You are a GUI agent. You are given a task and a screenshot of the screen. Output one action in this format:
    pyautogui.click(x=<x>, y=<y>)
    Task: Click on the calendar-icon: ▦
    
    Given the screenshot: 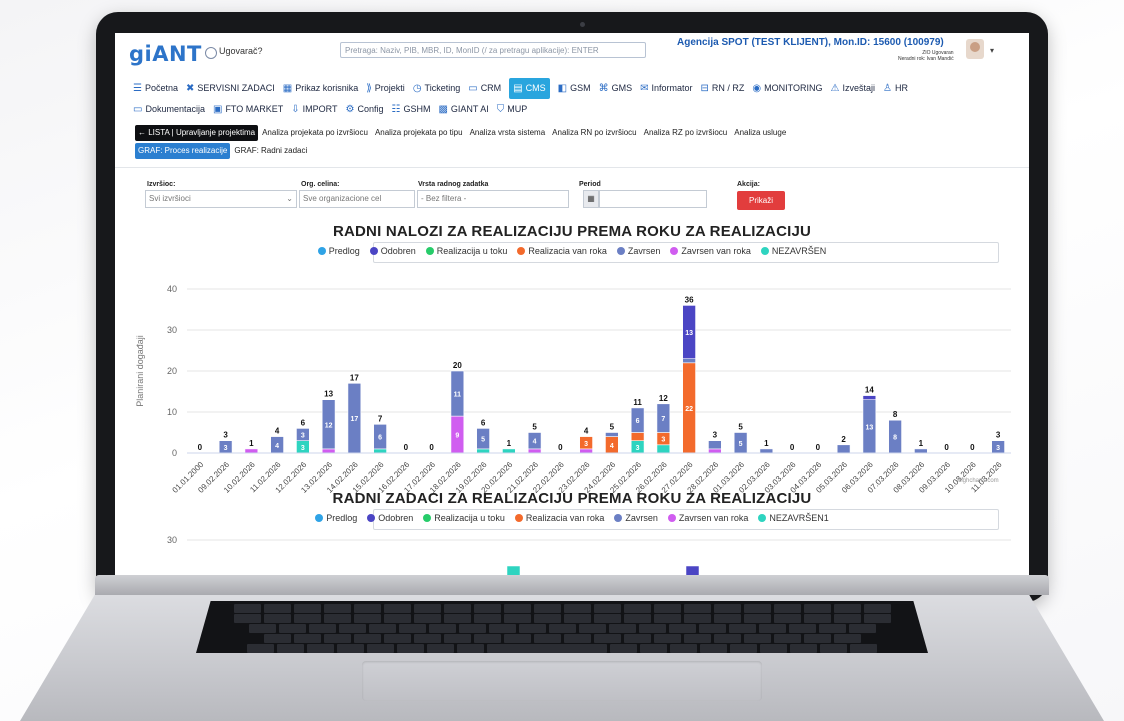 What is the action you would take?
    pyautogui.click(x=591, y=199)
    